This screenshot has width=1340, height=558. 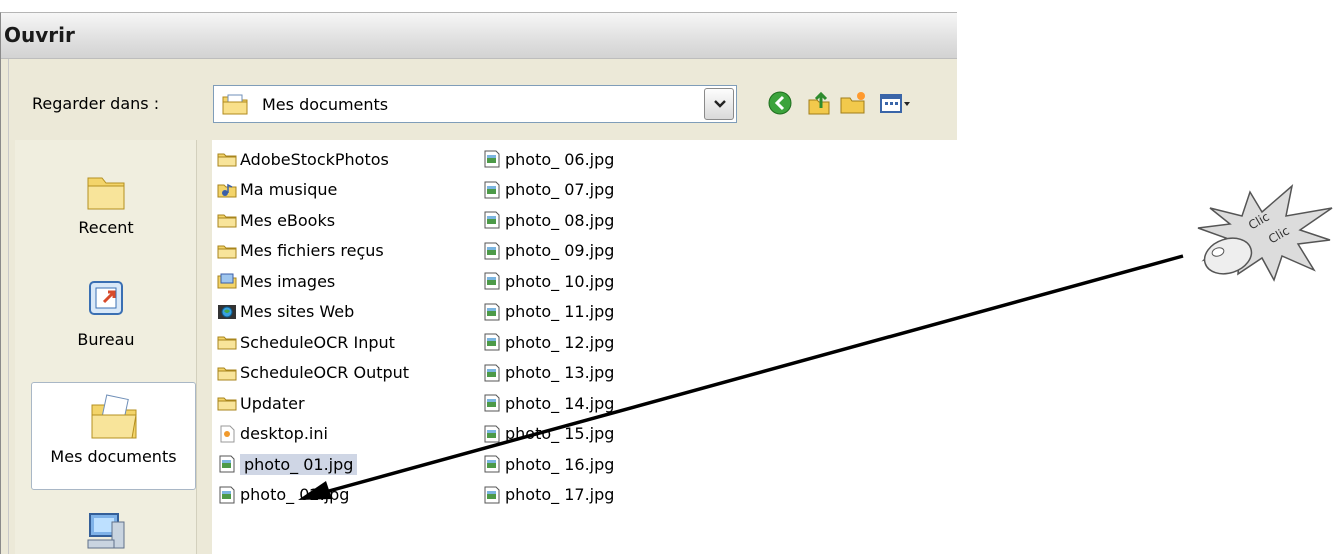 I want to click on file-name: photo_ 08.jpg, so click(x=560, y=220).